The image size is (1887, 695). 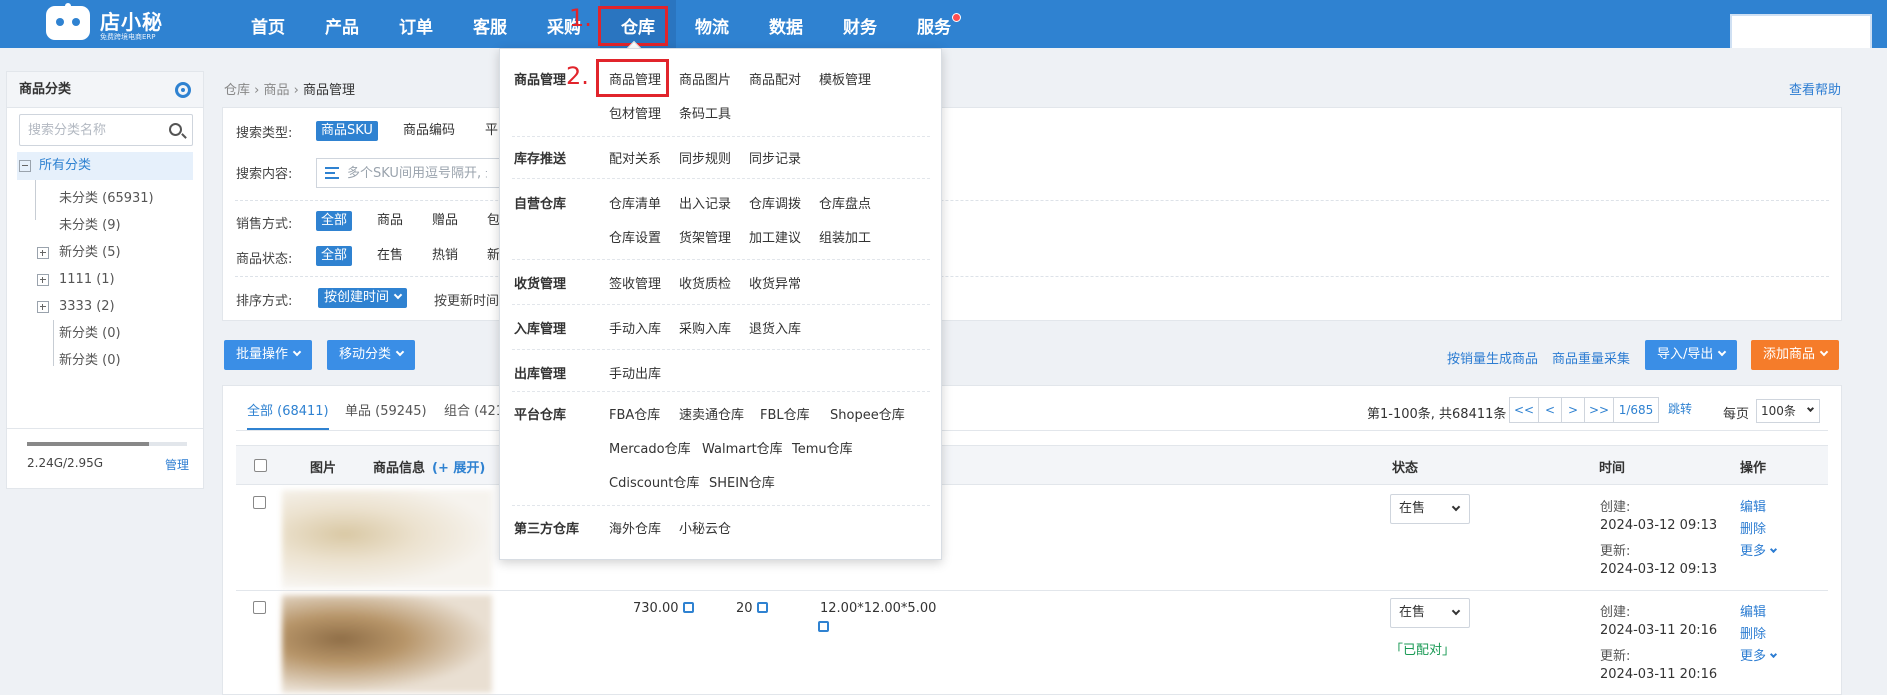 What do you see at coordinates (1573, 410) in the screenshot?
I see `pager-next-button: >` at bounding box center [1573, 410].